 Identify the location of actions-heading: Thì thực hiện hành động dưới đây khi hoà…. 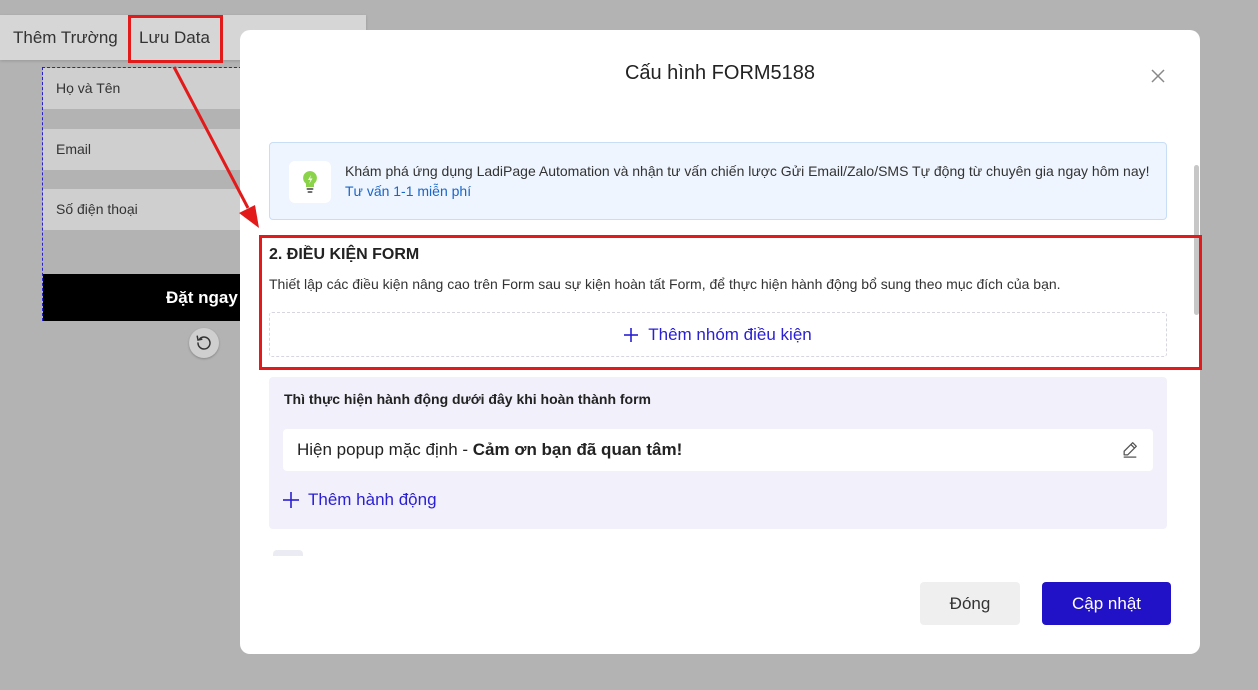
(467, 399).